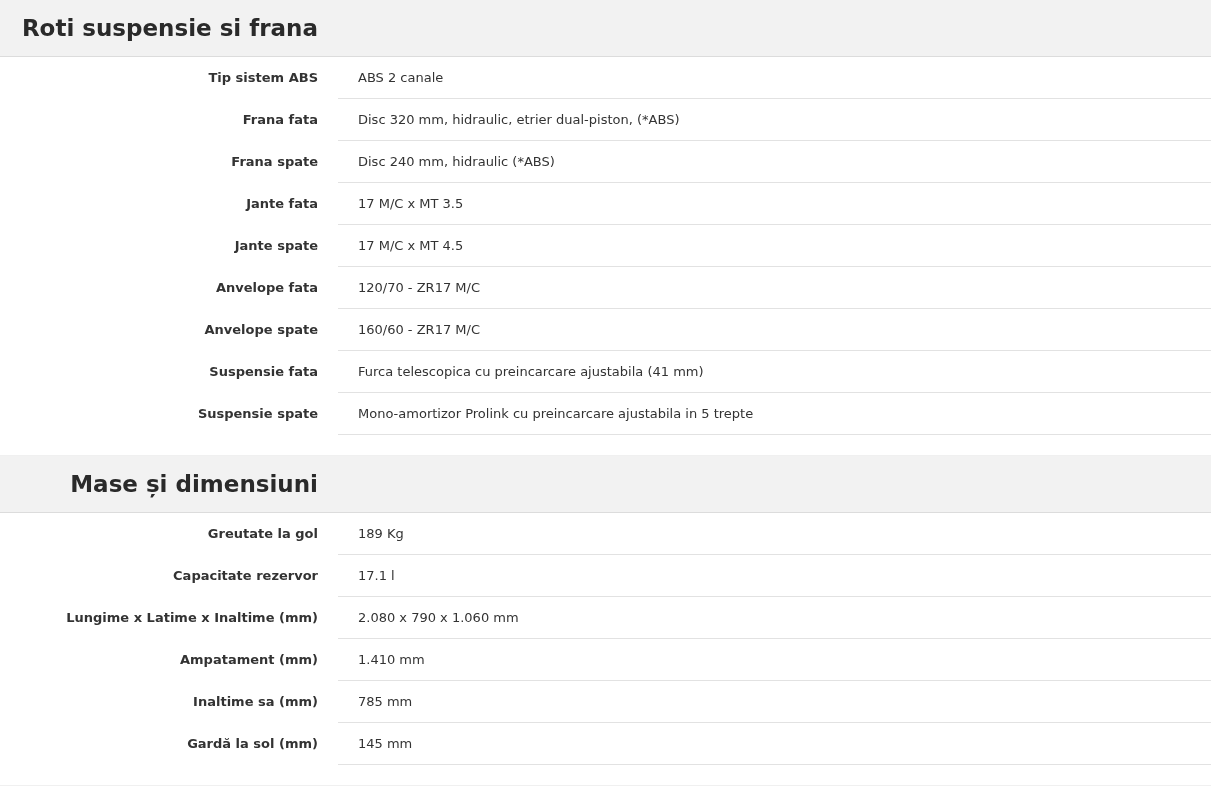 The height and width of the screenshot is (787, 1211). What do you see at coordinates (774, 204) in the screenshot?
I see `spec-value: 17 M/C x MT 3.5` at bounding box center [774, 204].